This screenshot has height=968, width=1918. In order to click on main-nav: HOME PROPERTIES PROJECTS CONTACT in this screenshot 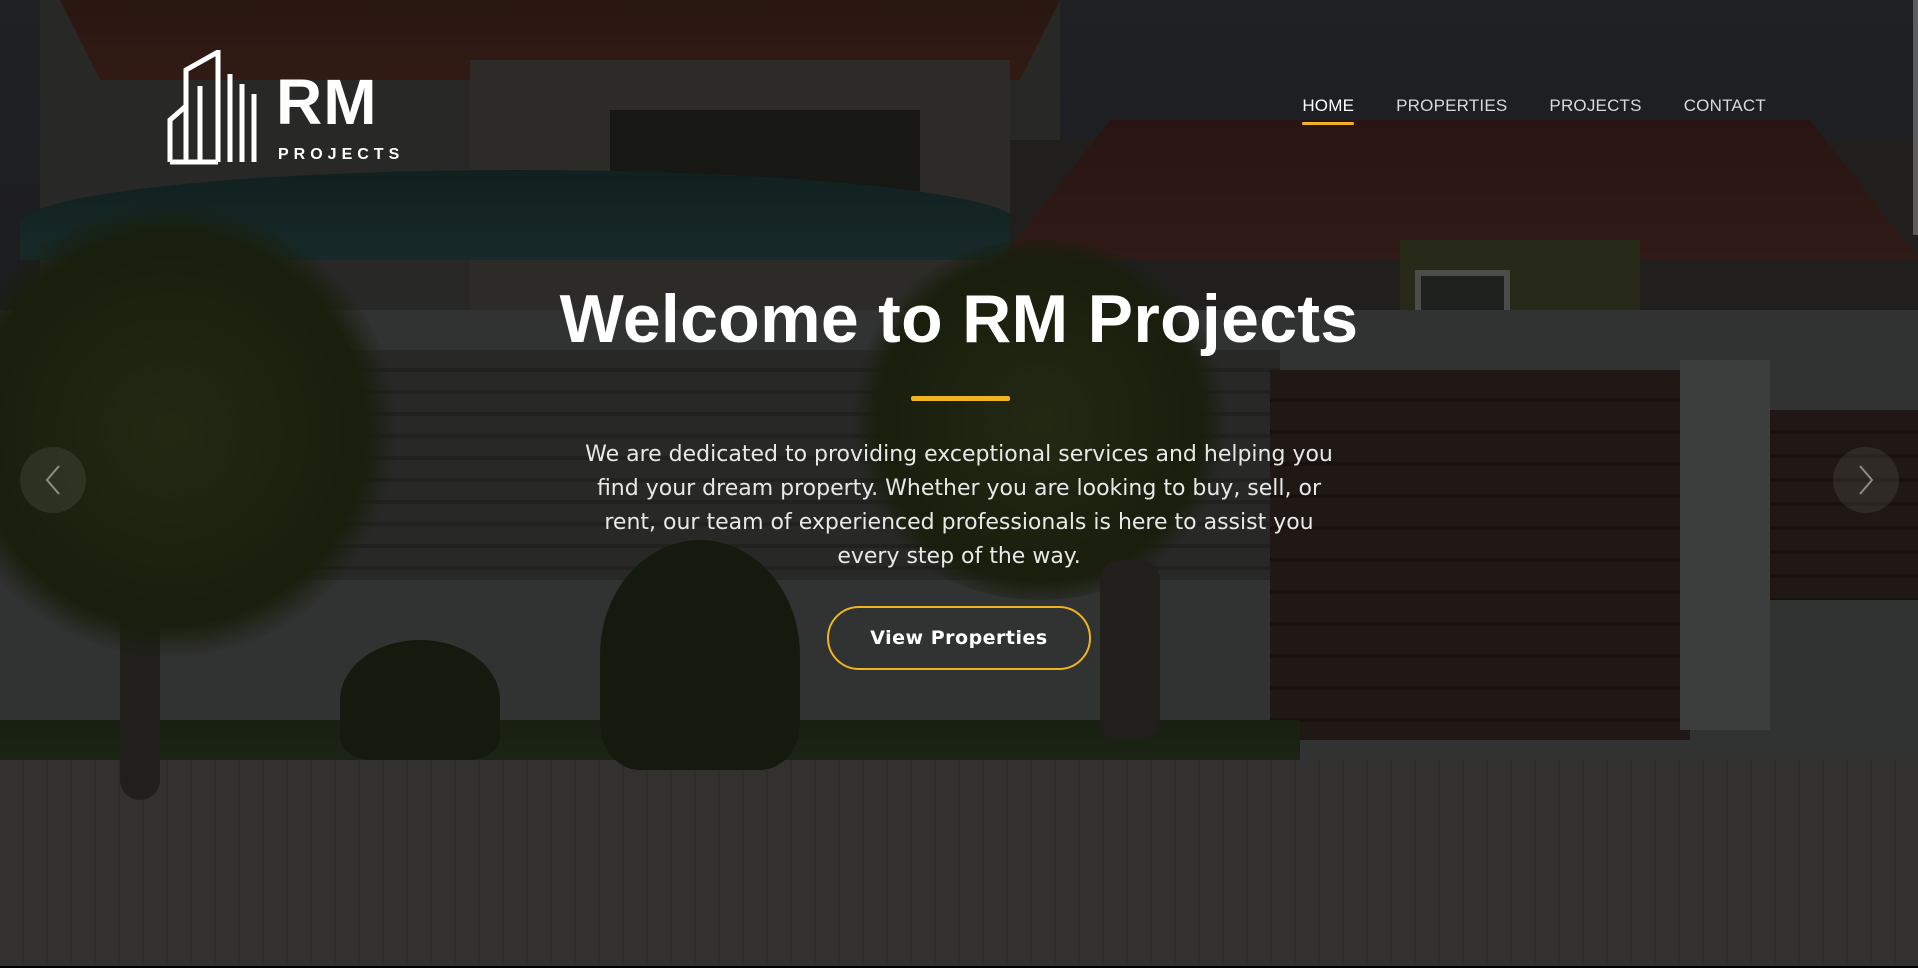, I will do `click(1534, 110)`.